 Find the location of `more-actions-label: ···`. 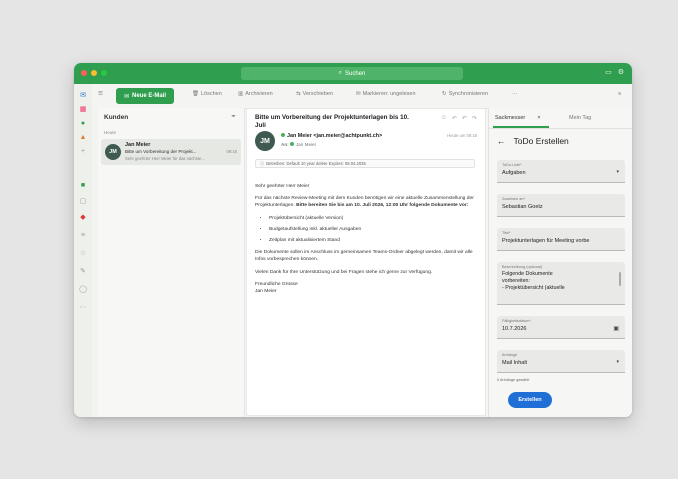

more-actions-label: ··· is located at coordinates (515, 94).